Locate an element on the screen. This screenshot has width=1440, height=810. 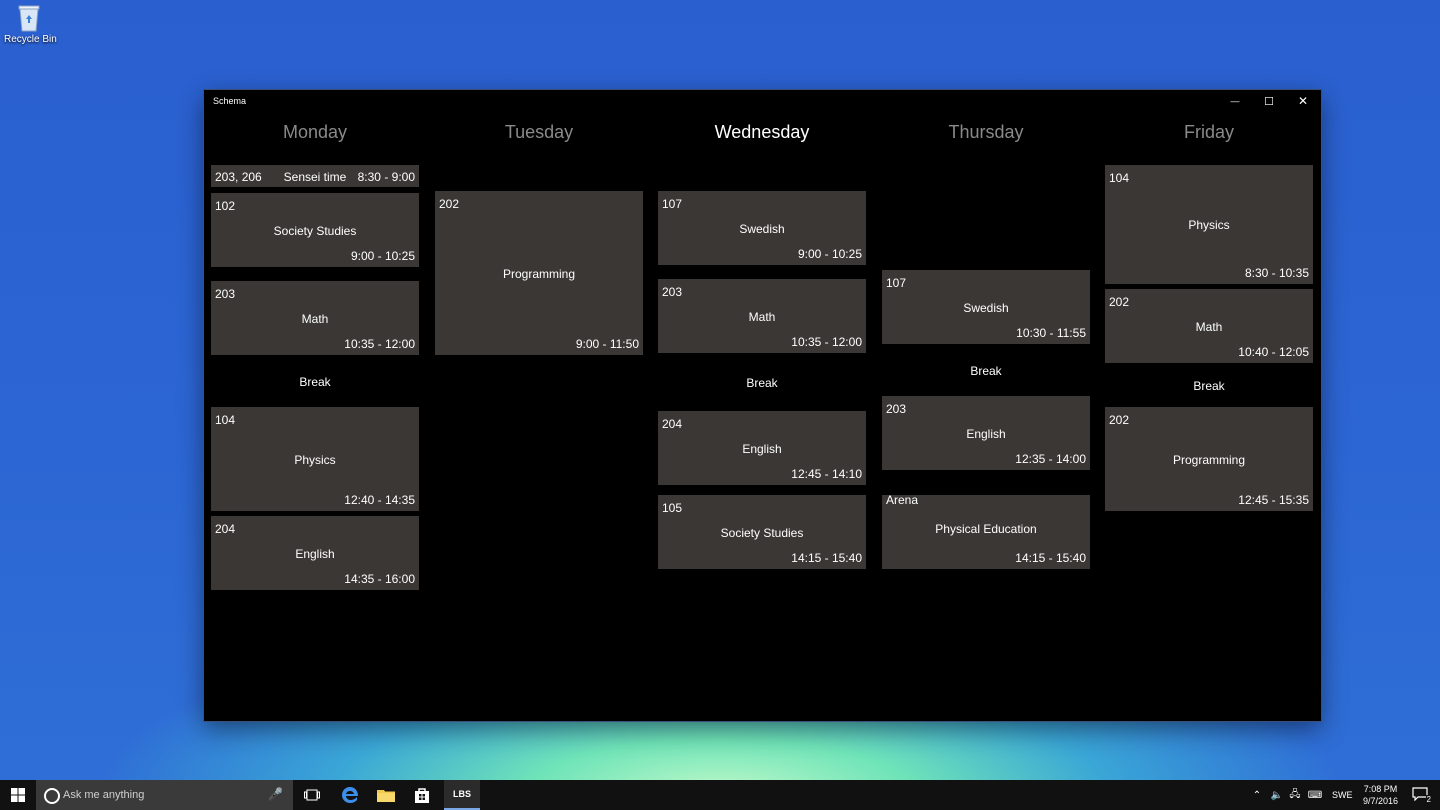
edge-browser-button is located at coordinates (350, 795).